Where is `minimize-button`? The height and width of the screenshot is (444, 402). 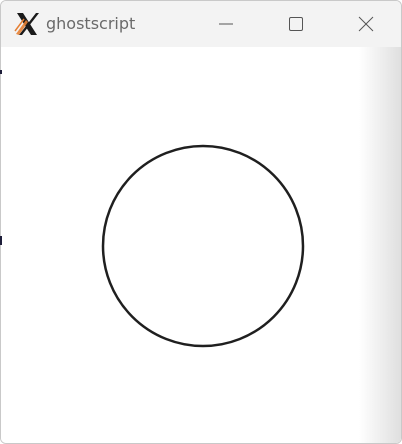
minimize-button is located at coordinates (226, 24).